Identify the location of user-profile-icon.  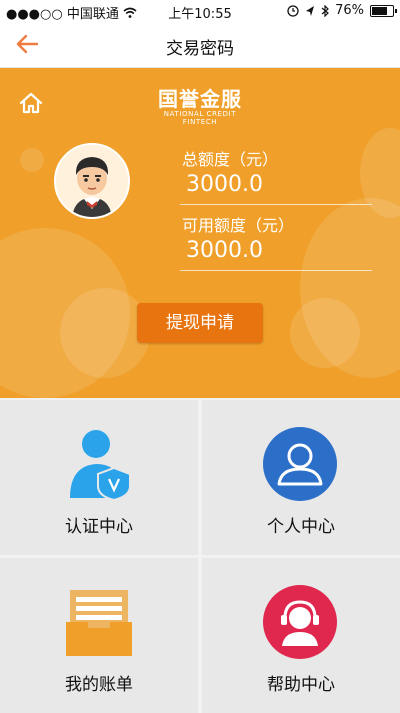
(300, 464).